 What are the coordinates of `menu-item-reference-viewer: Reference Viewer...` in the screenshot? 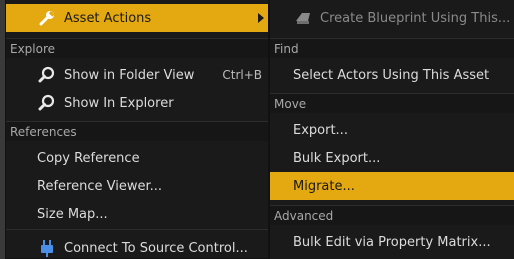 It's located at (137, 186).